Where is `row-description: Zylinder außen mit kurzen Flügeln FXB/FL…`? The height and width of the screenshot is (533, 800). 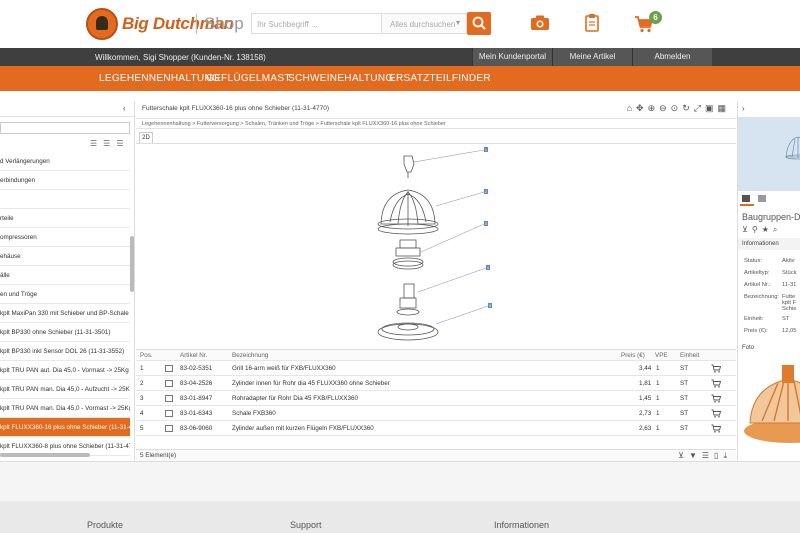
row-description: Zylinder außen mit kurzen Flügeln FXB/FL… is located at coordinates (303, 428).